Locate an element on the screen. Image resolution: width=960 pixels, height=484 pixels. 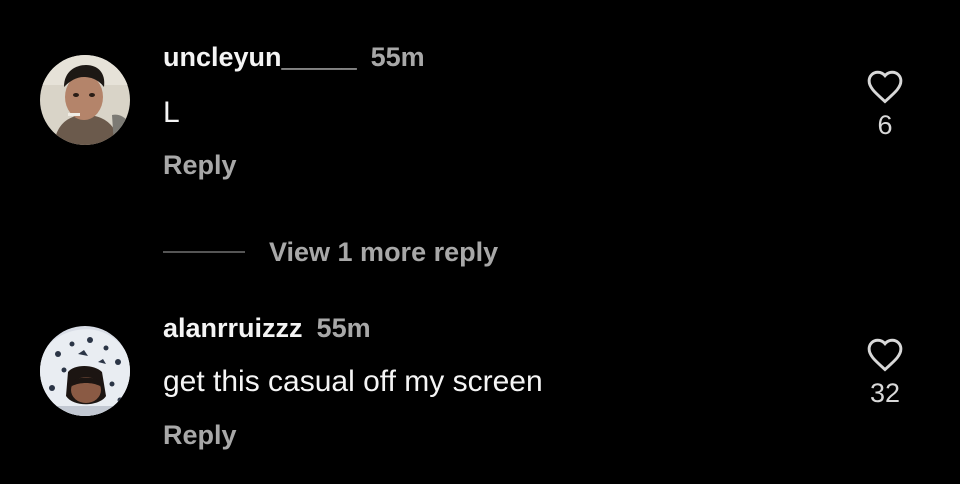
like-count: 32 is located at coordinates (885, 393).